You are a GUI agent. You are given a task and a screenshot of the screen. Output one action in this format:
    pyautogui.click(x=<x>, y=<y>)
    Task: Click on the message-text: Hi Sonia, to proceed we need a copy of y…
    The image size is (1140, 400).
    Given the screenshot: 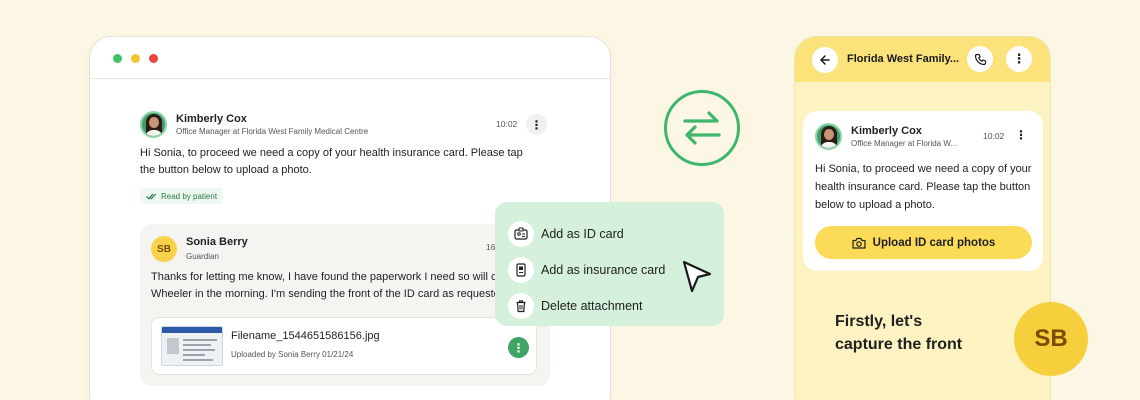 What is the action you would take?
    pyautogui.click(x=331, y=161)
    